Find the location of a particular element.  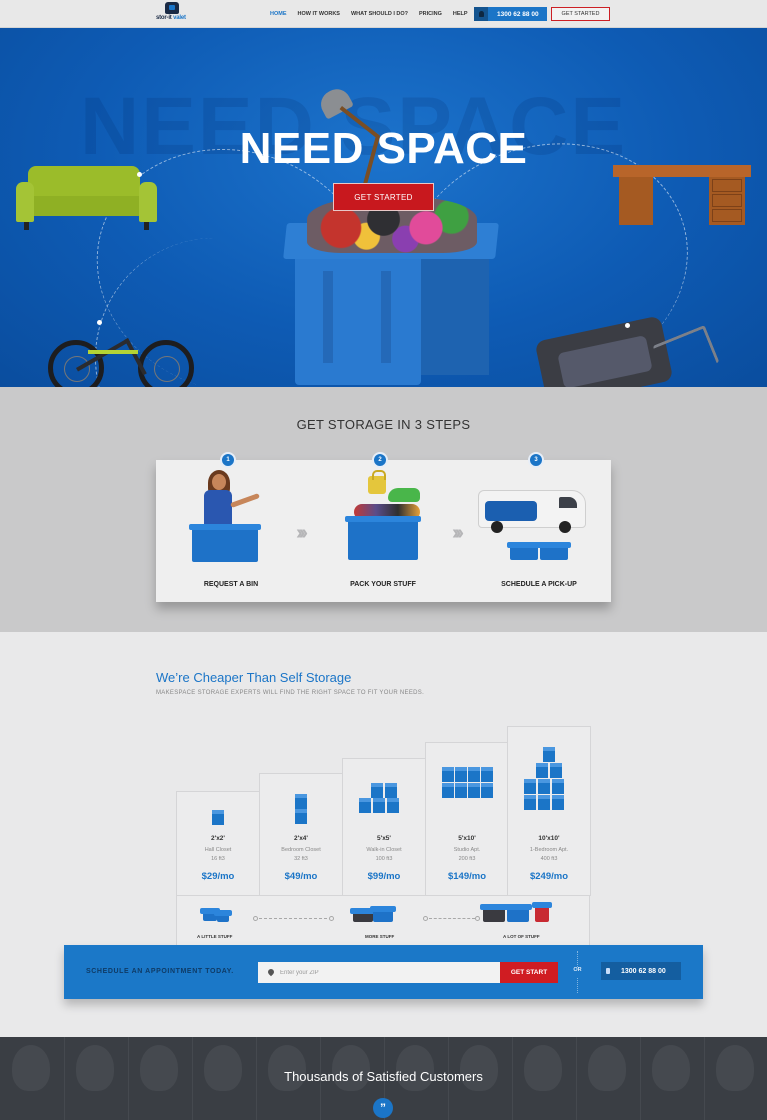

plan-size: 2'x2' is located at coordinates (218, 838).